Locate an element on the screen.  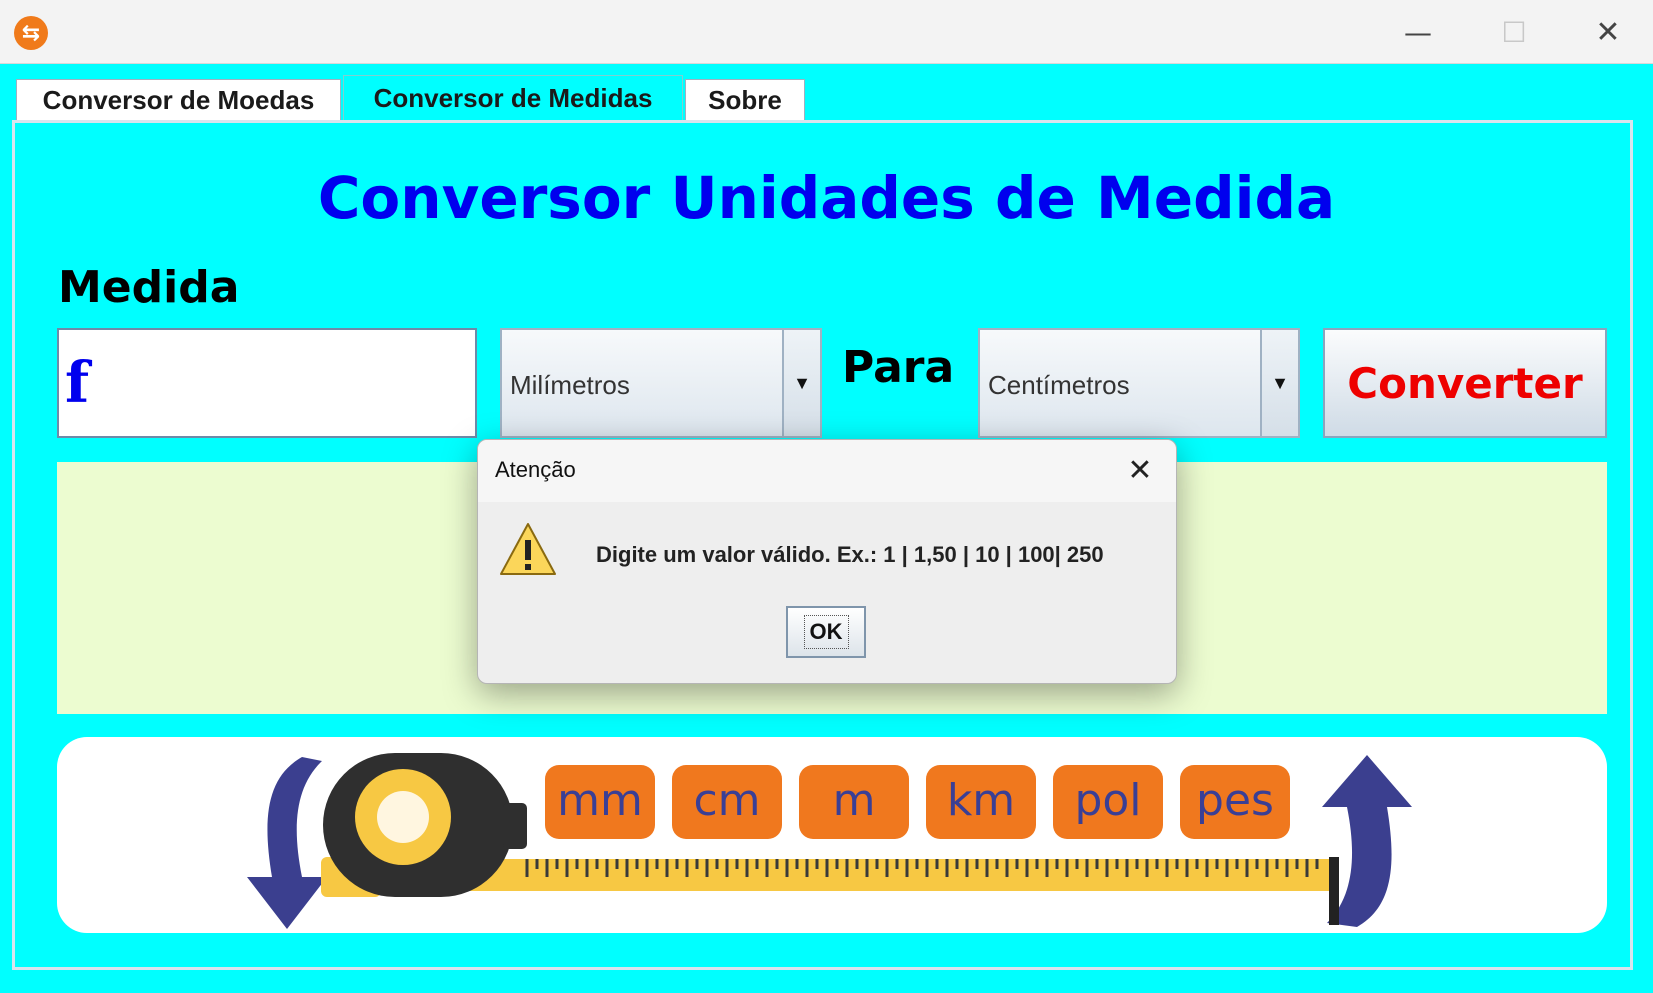
dialog-title: Atenção is located at coordinates (535, 469).